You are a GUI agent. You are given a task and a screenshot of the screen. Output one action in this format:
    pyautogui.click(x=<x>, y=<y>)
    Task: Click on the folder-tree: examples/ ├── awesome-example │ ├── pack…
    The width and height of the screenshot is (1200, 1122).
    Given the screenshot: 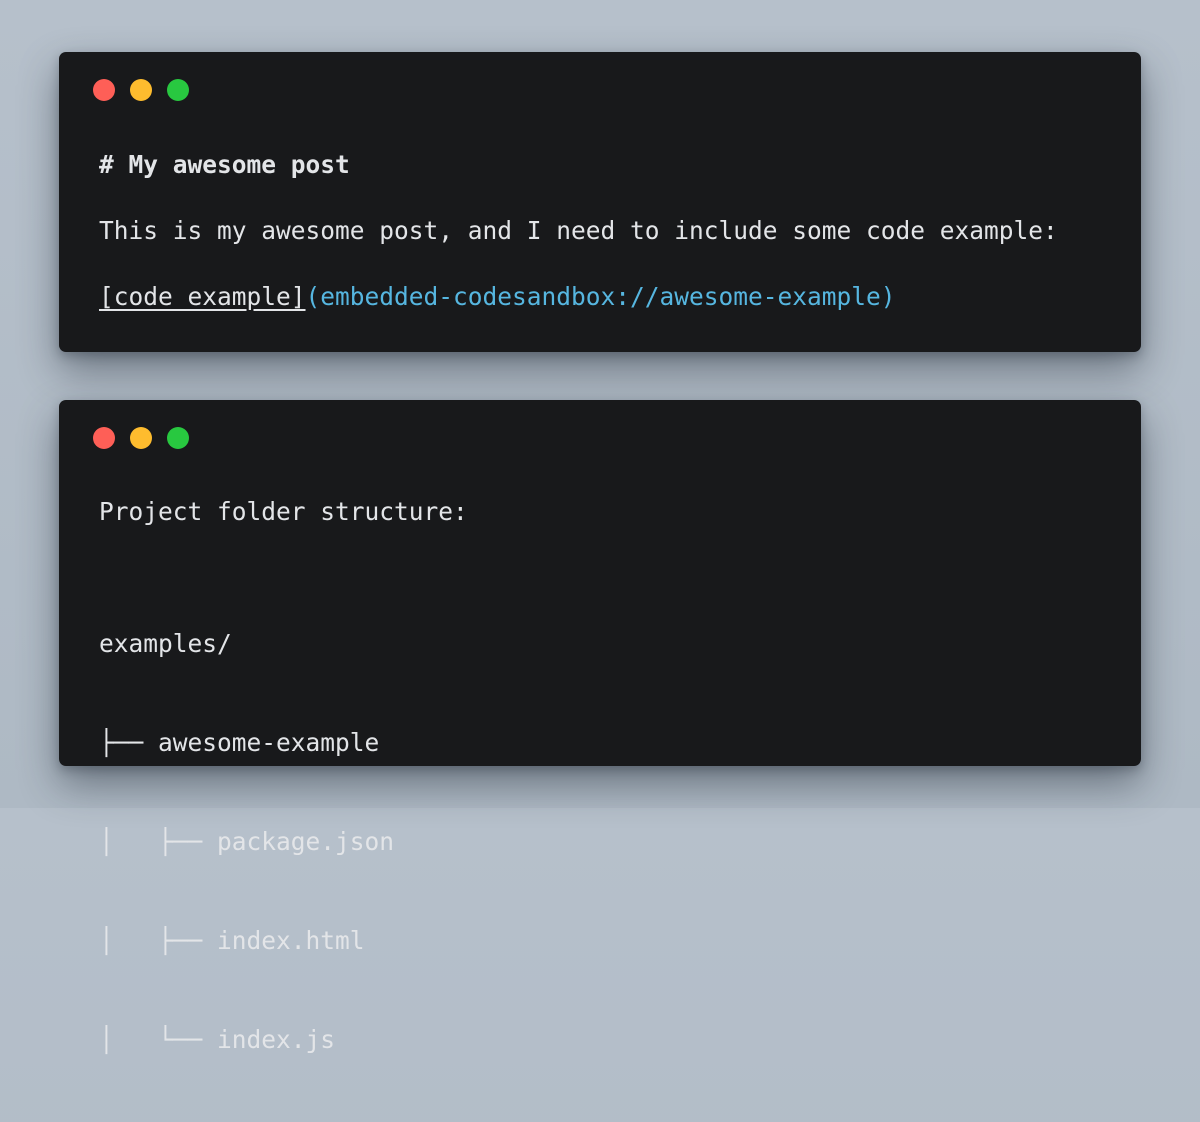 What is the action you would take?
    pyautogui.click(x=246, y=841)
    